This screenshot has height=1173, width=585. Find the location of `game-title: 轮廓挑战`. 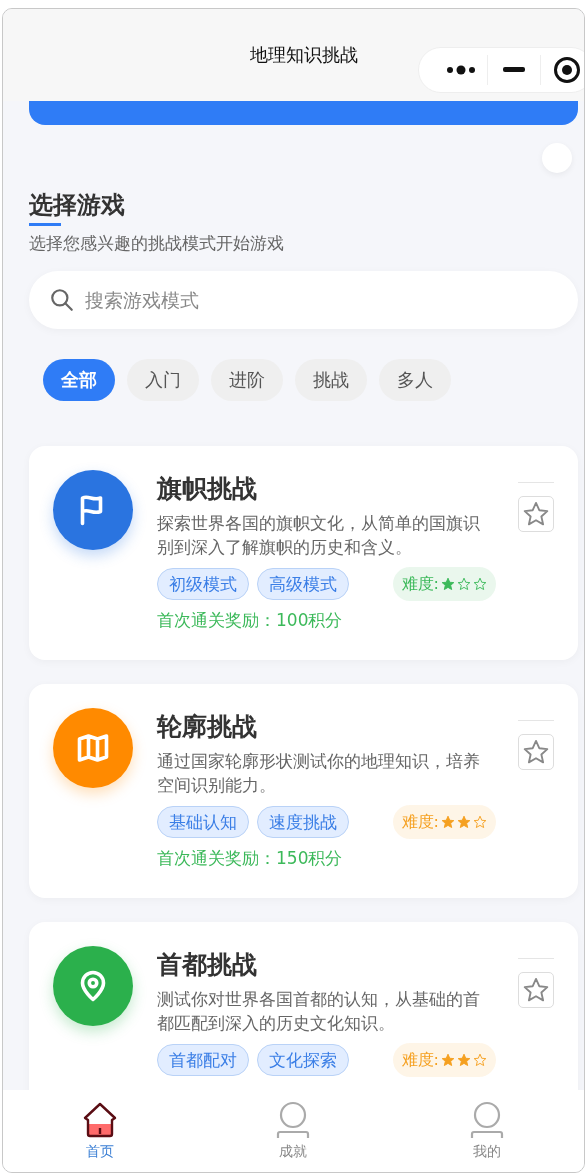

game-title: 轮廓挑战 is located at coordinates (207, 727).